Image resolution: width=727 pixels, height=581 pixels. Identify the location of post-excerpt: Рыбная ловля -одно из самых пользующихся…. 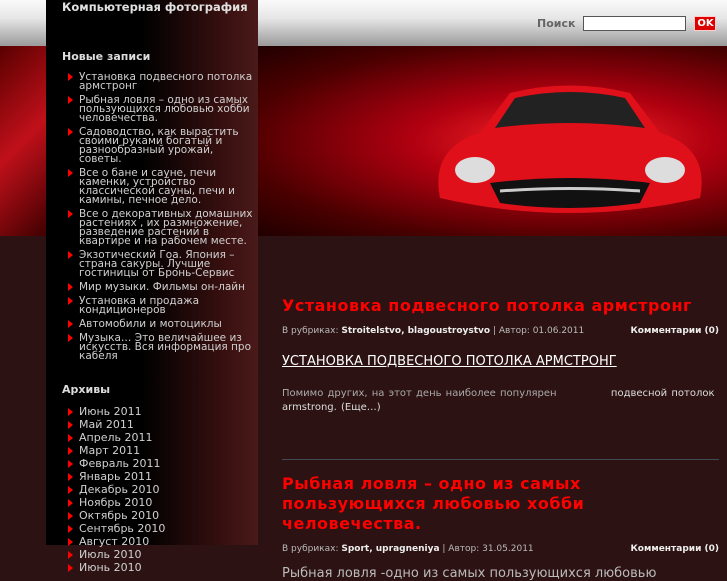
(469, 573).